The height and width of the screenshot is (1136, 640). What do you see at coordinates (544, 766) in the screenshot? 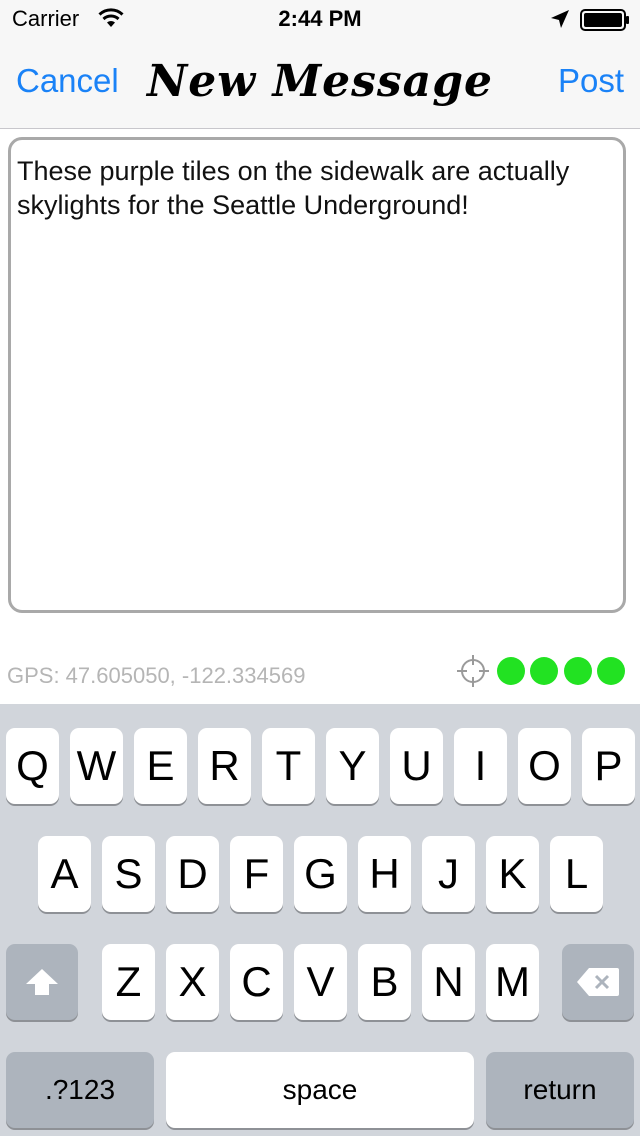
I see `key-o: O` at bounding box center [544, 766].